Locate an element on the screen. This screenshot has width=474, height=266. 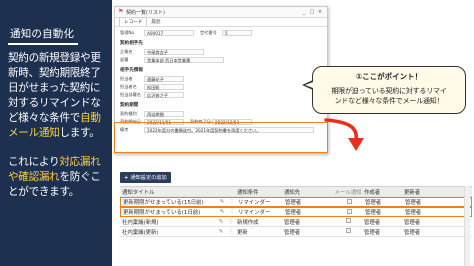
callout-title: ①ここがポイント！ is located at coordinates (389, 76).